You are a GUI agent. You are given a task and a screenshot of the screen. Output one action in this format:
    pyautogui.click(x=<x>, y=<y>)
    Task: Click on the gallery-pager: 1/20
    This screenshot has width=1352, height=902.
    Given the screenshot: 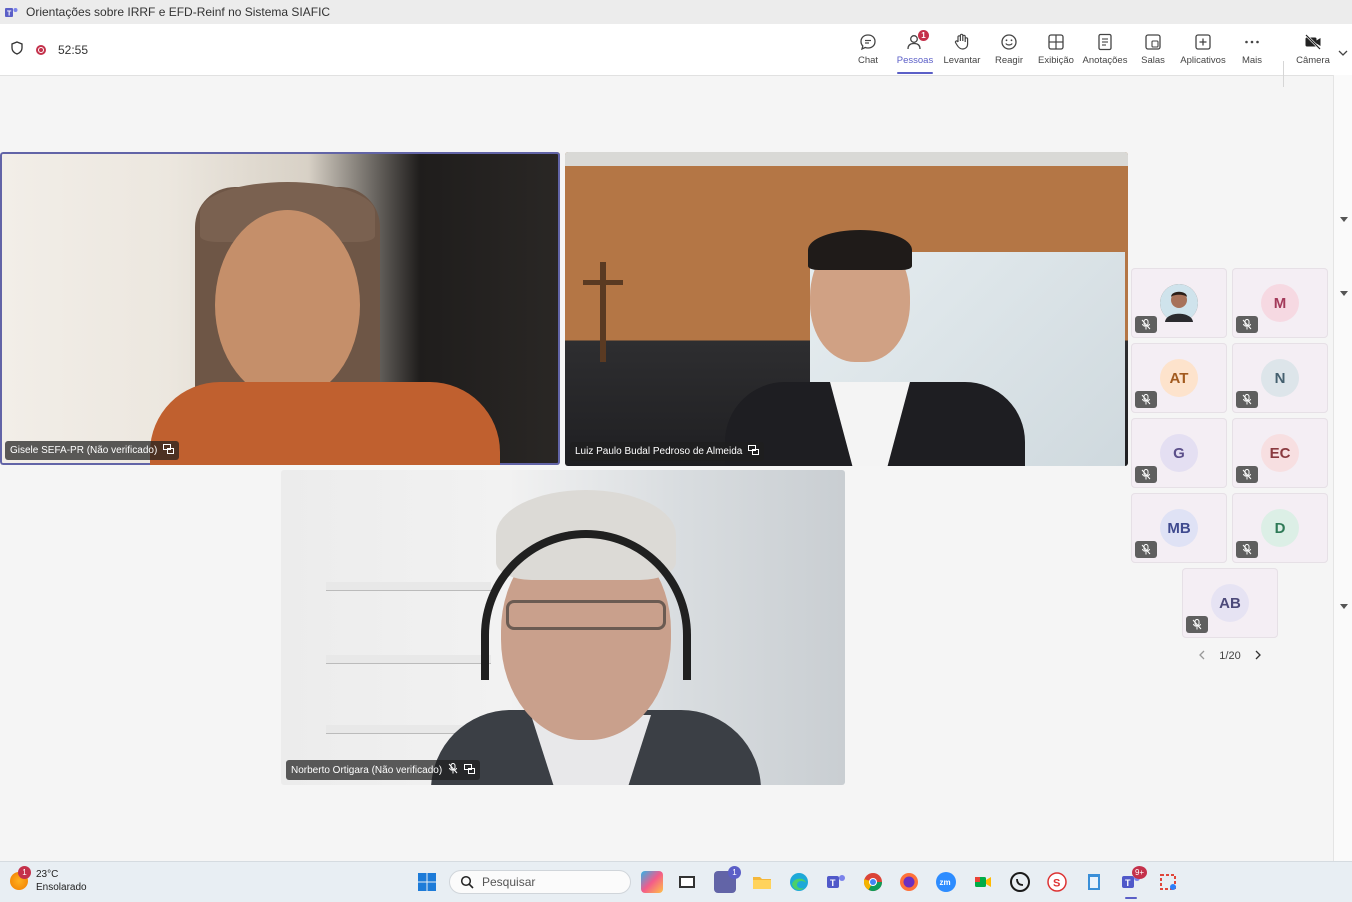 What is the action you would take?
    pyautogui.click(x=1230, y=656)
    